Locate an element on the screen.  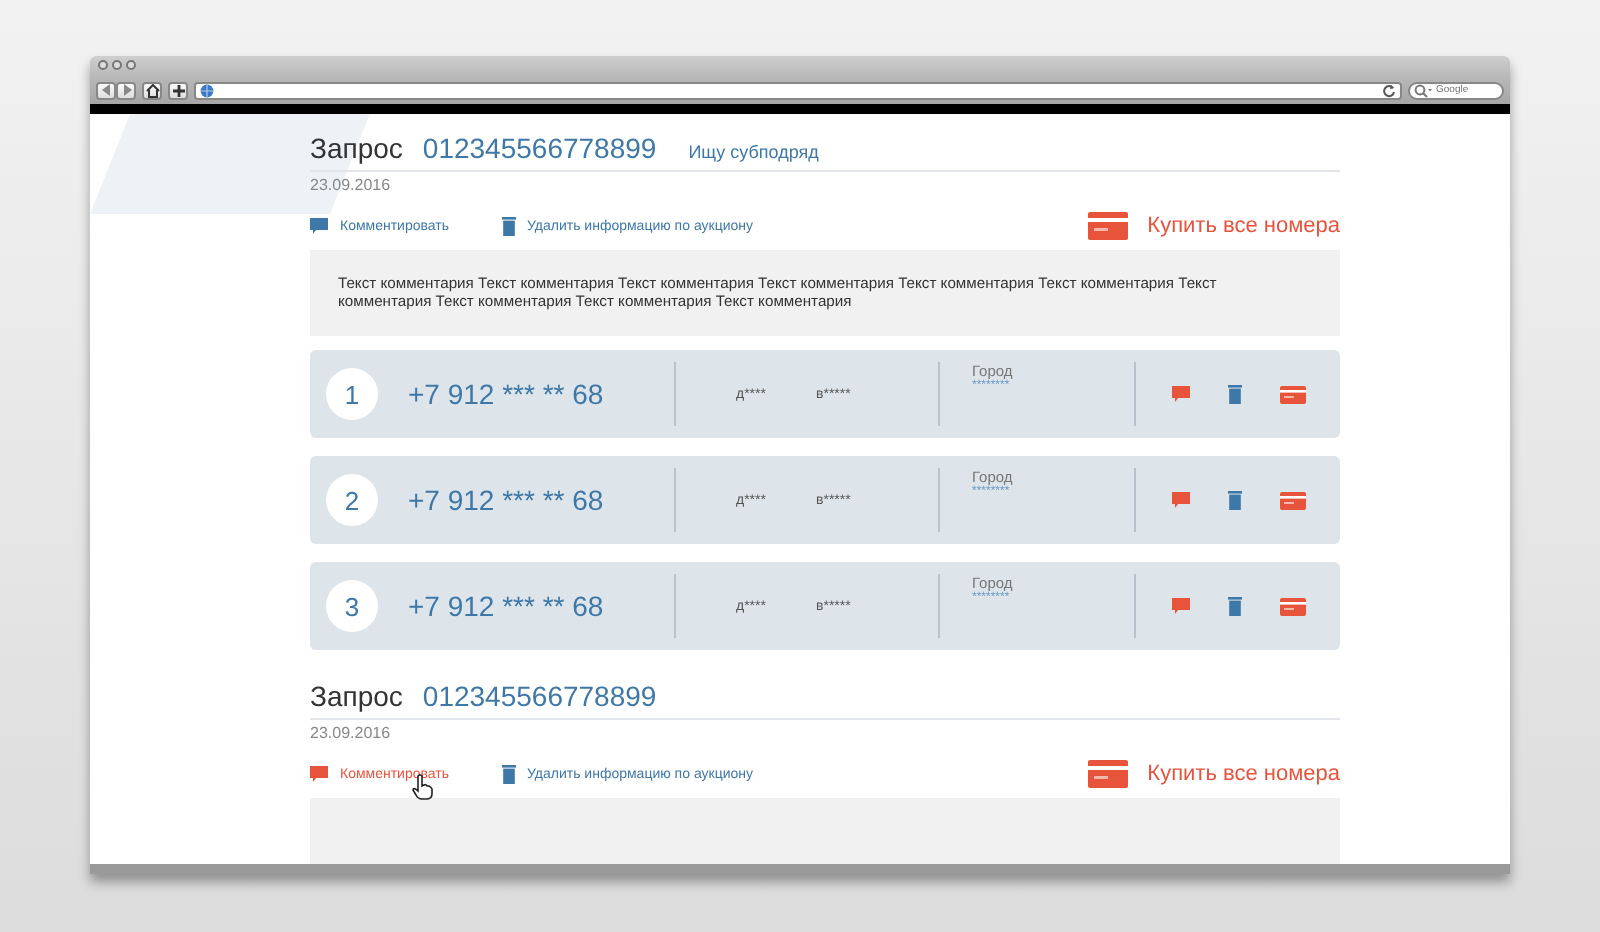
lot-number: 3 is located at coordinates (352, 606).